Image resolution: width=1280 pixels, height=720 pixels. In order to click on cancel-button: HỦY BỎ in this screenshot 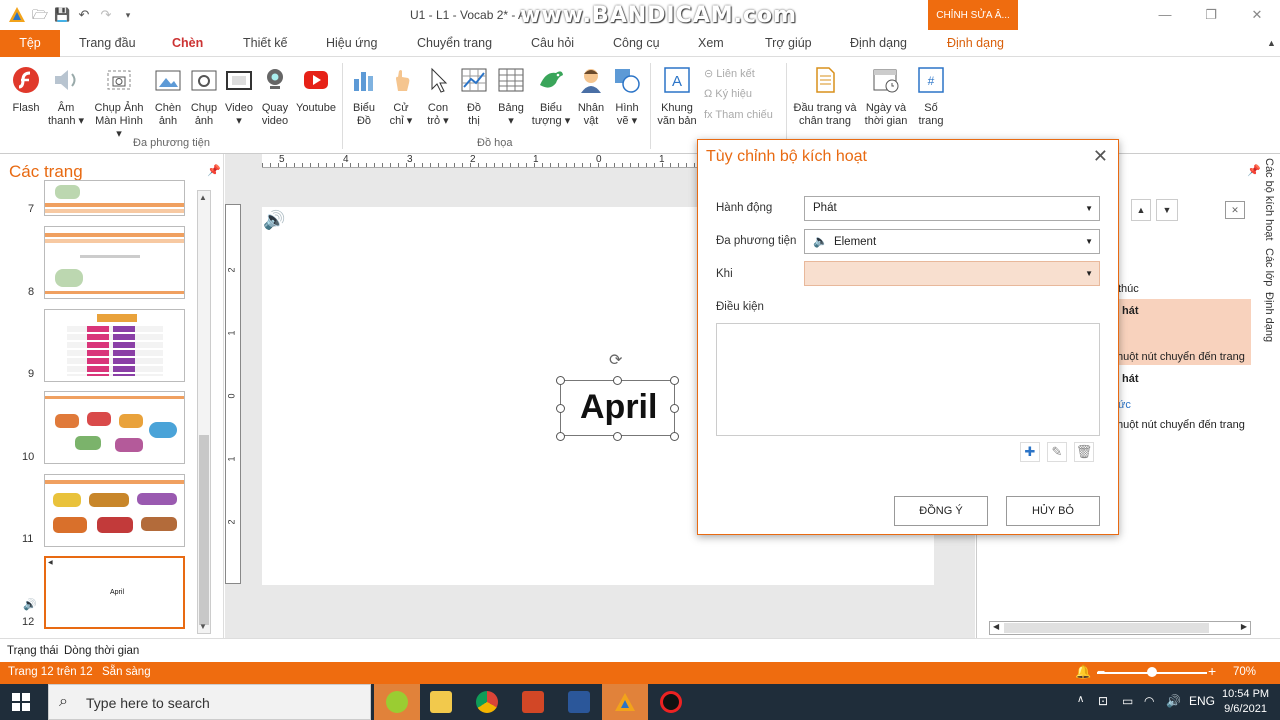, I will do `click(1053, 511)`.